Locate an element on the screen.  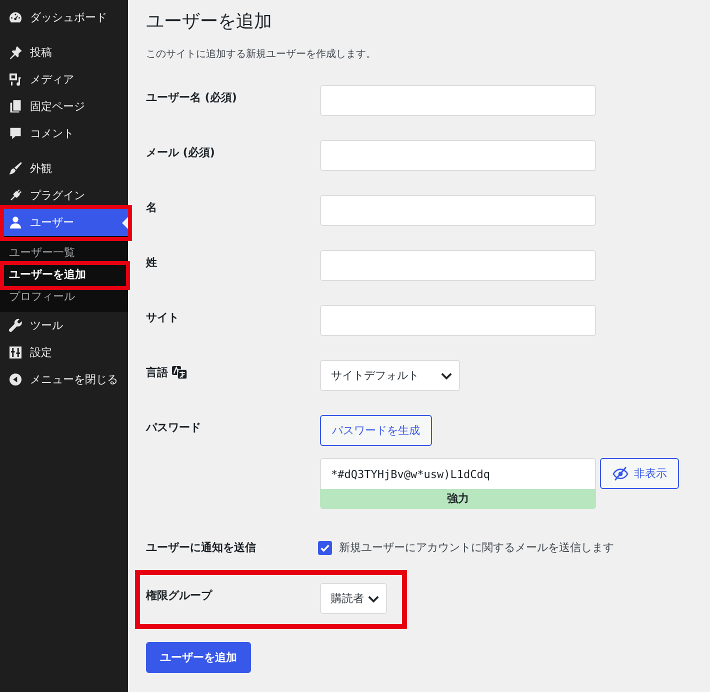
gauge-icon is located at coordinates (15, 17).